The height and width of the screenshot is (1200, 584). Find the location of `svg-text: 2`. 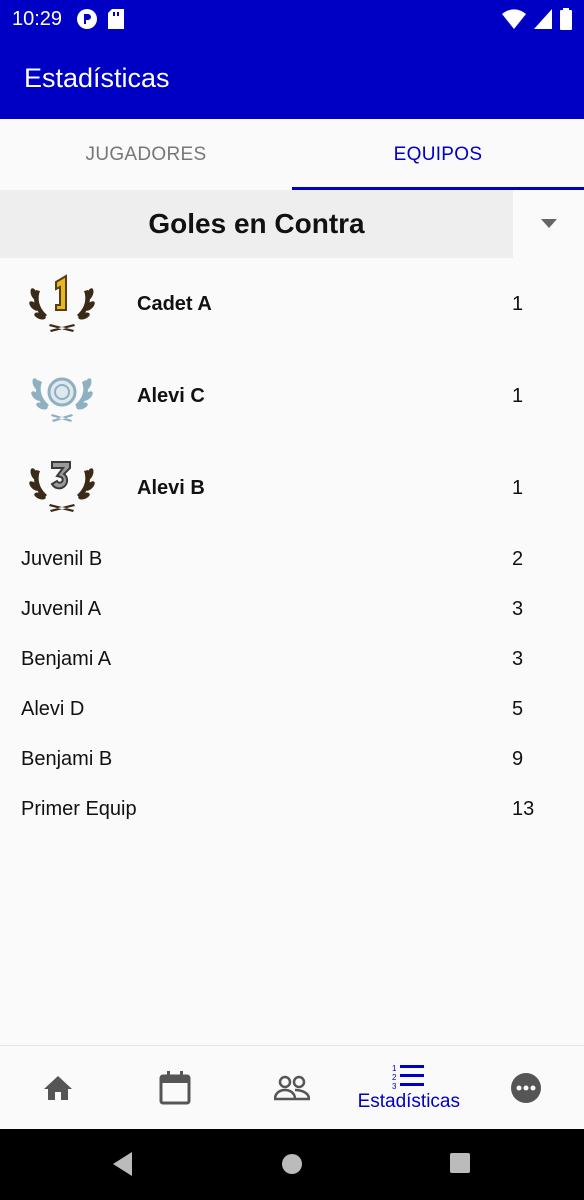

svg-text: 2 is located at coordinates (394, 1077).